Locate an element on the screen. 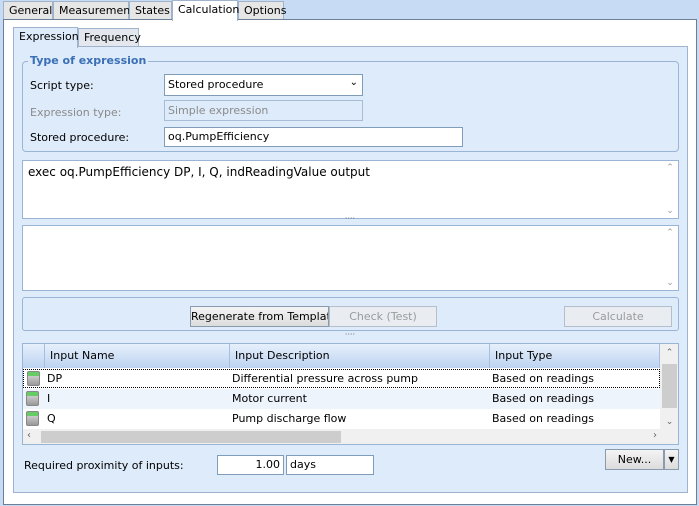  script-type-value: Stored procedure is located at coordinates (216, 84).